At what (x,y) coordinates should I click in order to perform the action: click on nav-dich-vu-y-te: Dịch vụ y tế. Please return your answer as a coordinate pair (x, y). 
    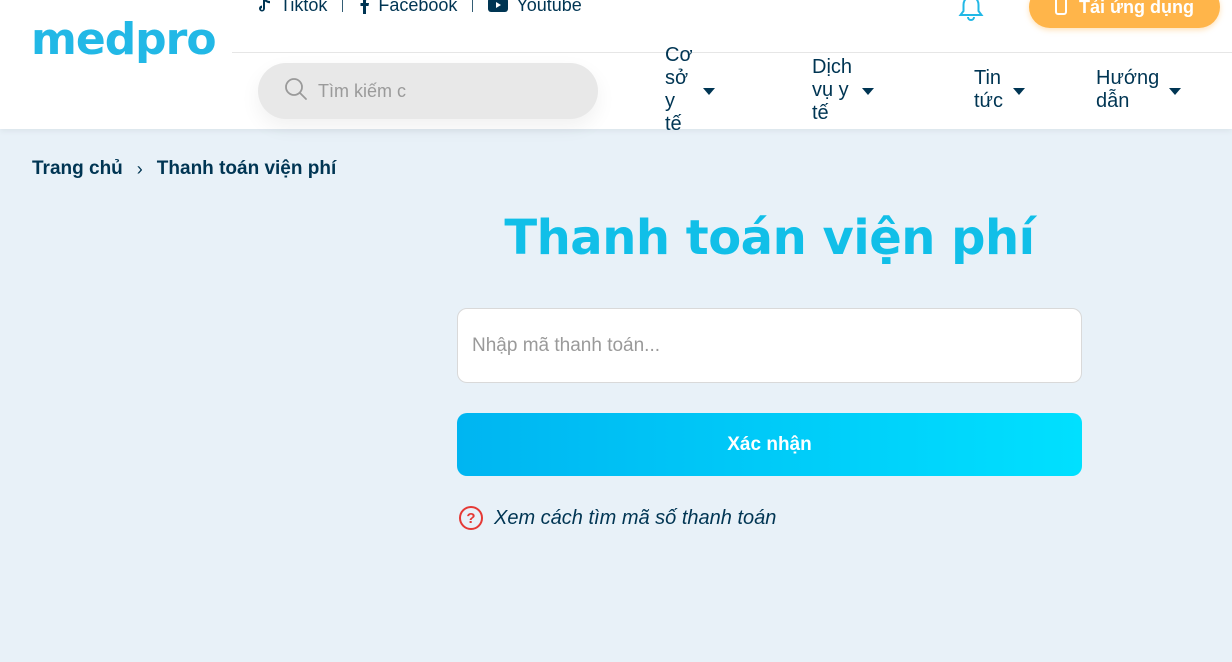
    Looking at the image, I should click on (843, 90).